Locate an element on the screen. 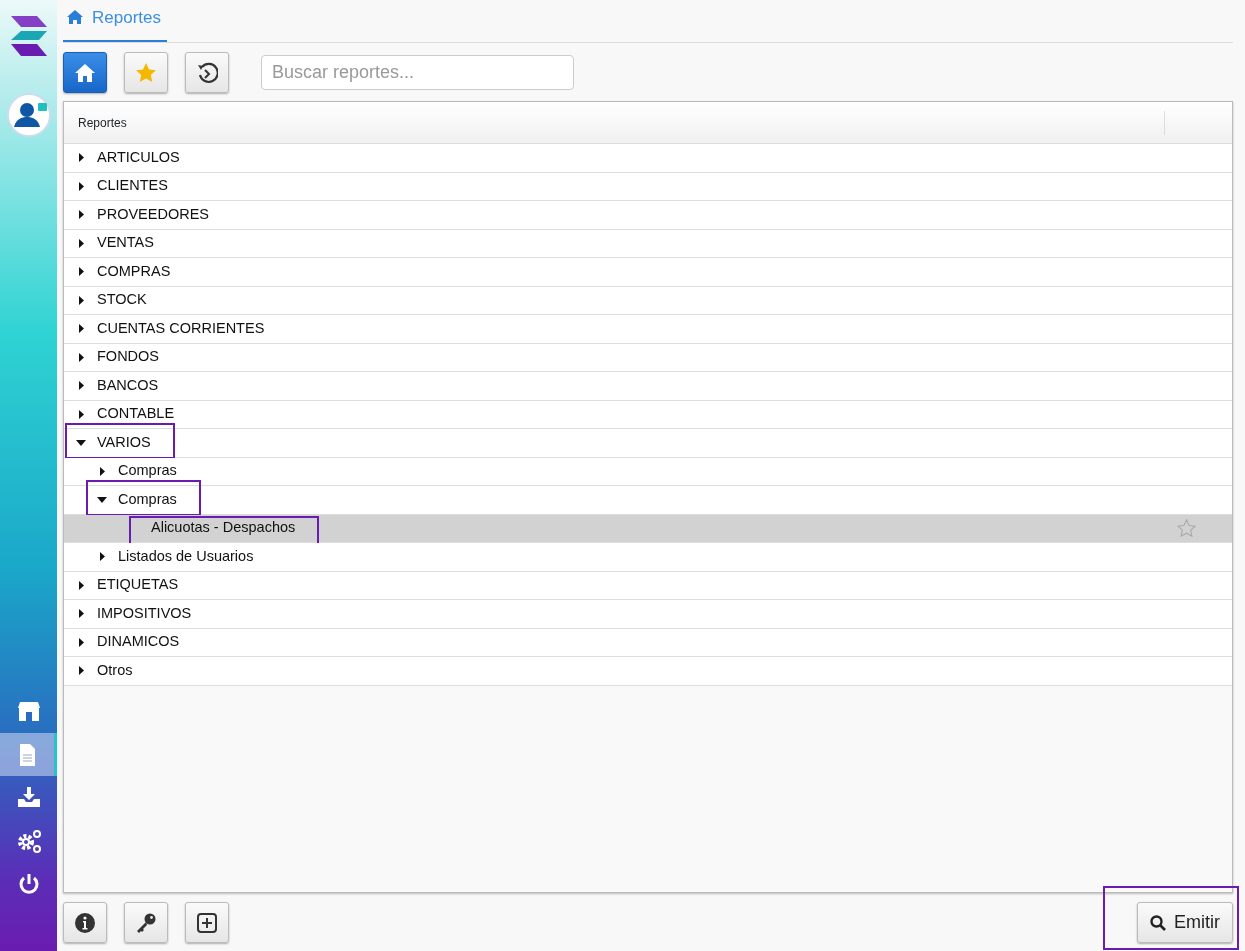 Image resolution: width=1245 pixels, height=951 pixels. tree-label: DINAMICOS is located at coordinates (138, 642).